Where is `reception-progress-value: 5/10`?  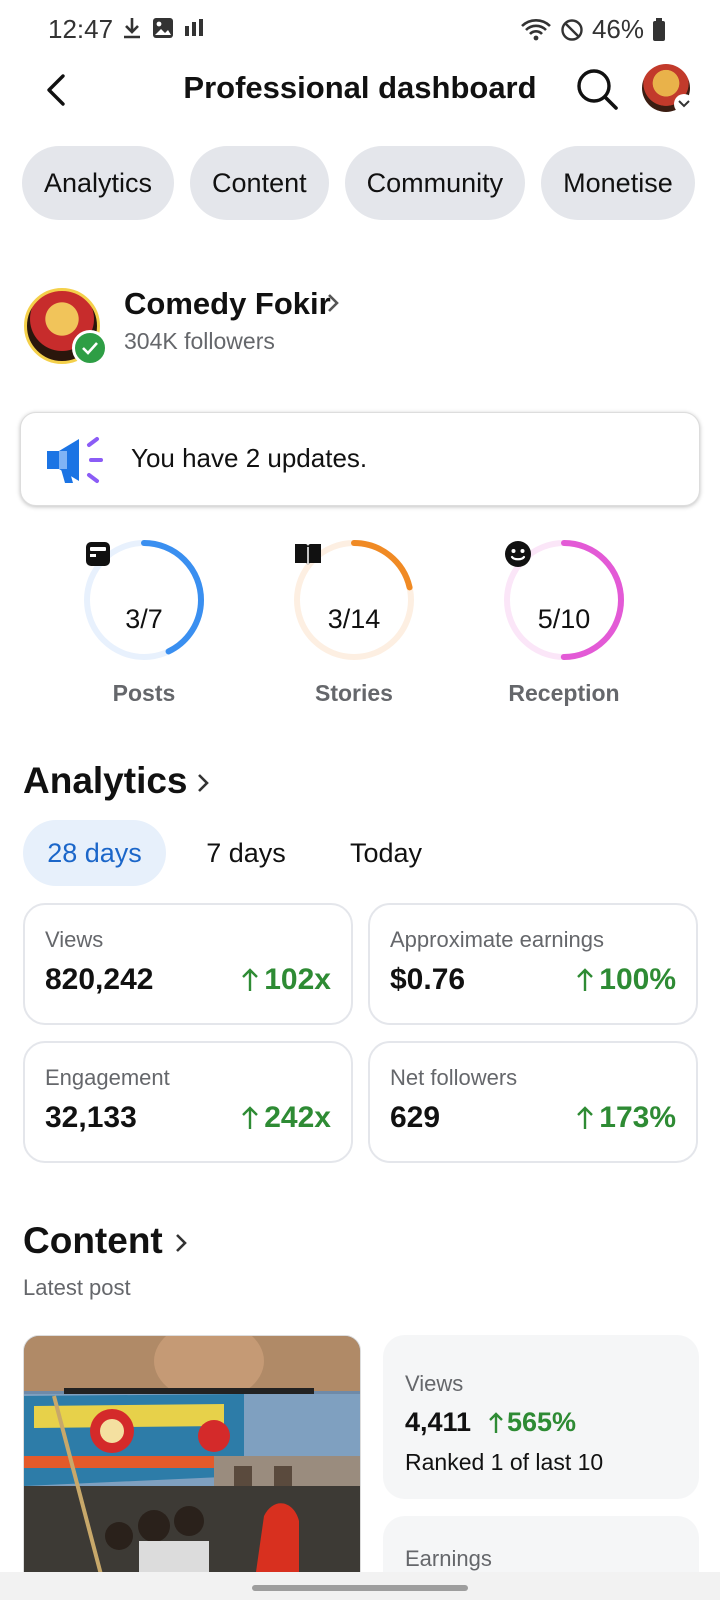 reception-progress-value: 5/10 is located at coordinates (564, 619).